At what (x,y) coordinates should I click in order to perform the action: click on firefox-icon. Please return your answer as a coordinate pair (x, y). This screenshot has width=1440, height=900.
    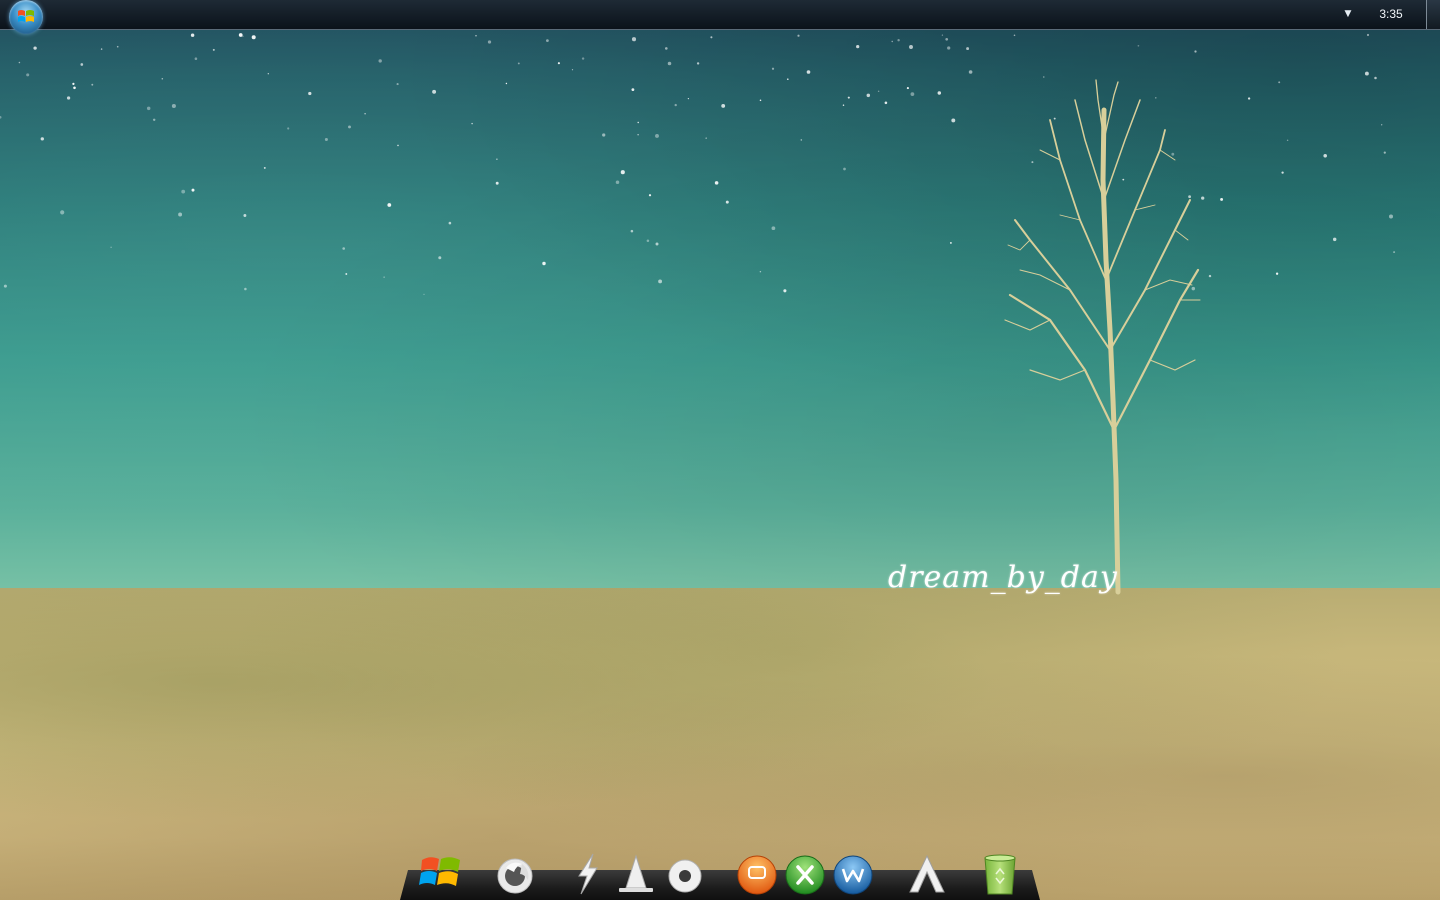
    Looking at the image, I should click on (515, 876).